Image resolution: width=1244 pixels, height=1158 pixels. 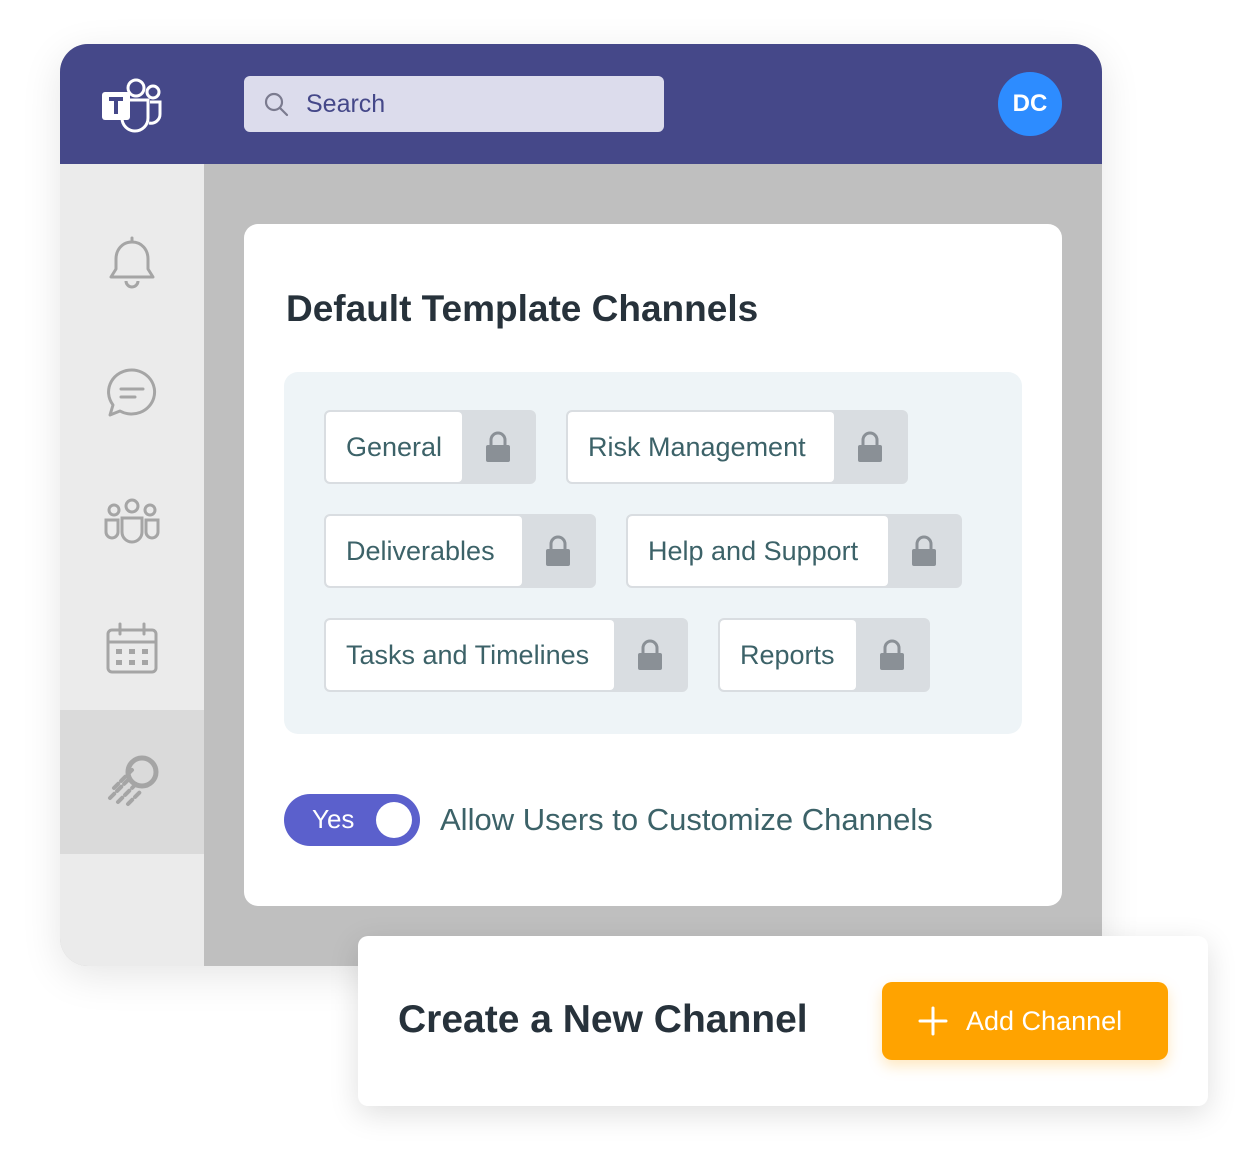 I want to click on channel-label: Help and Support, so click(x=758, y=551).